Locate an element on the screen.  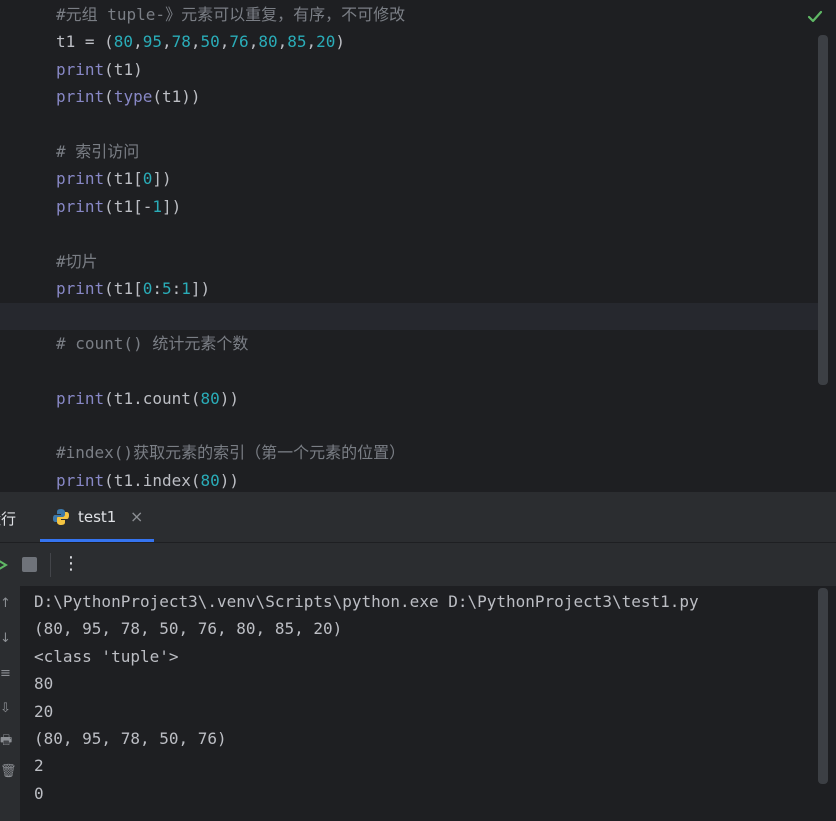
code-token: (t1[- is located at coordinates (128, 206).